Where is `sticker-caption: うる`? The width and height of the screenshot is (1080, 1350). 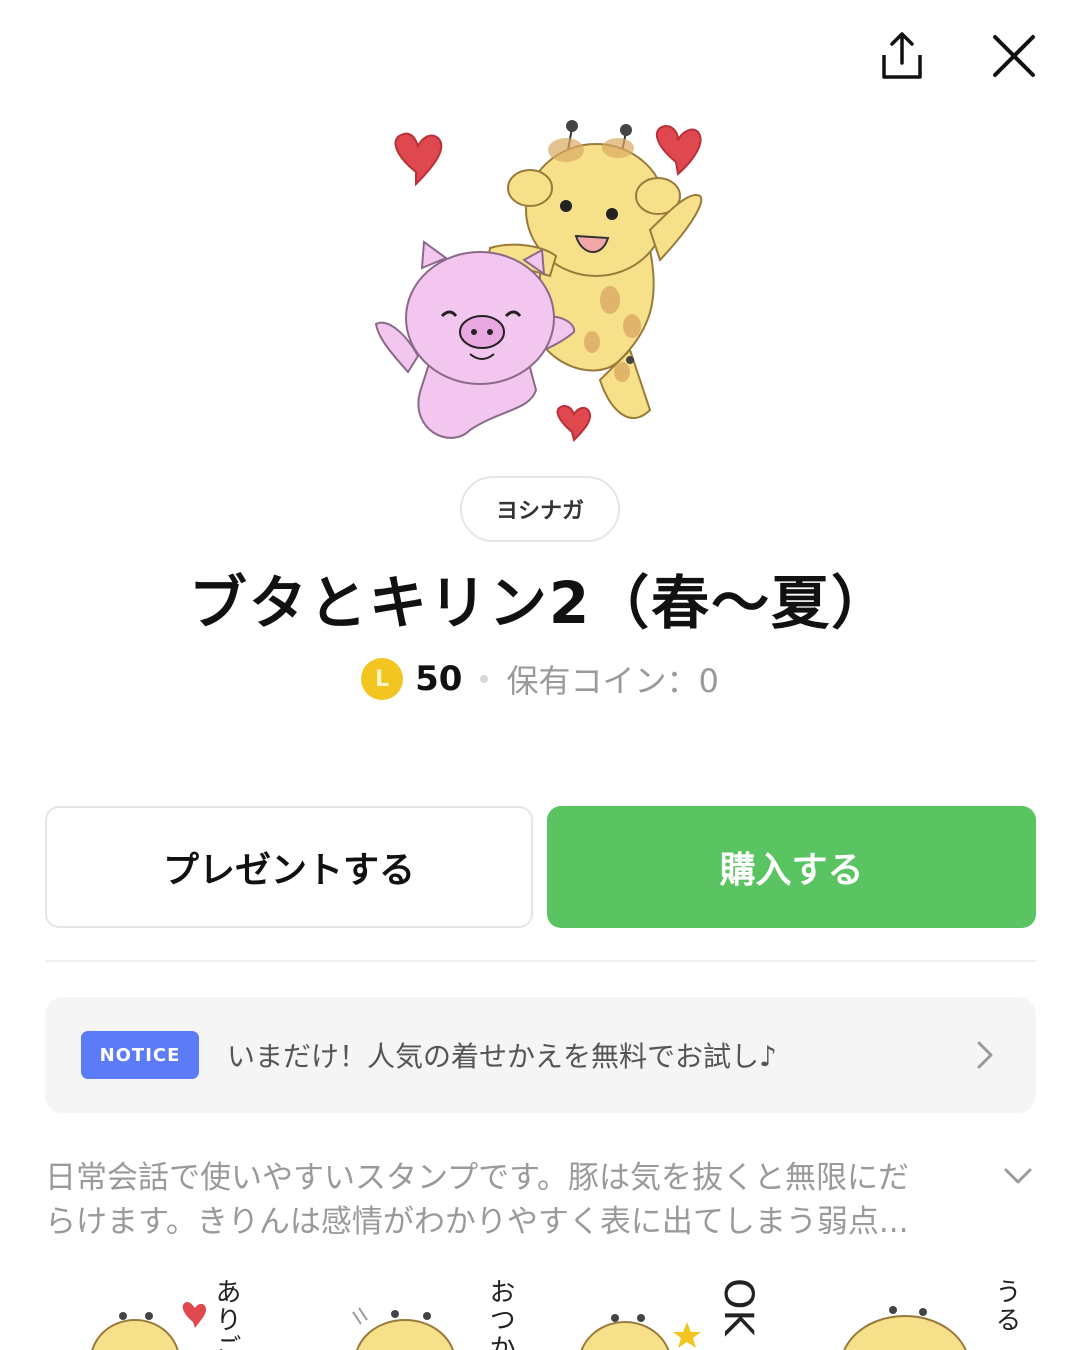
sticker-caption: うる is located at coordinates (1006, 1306).